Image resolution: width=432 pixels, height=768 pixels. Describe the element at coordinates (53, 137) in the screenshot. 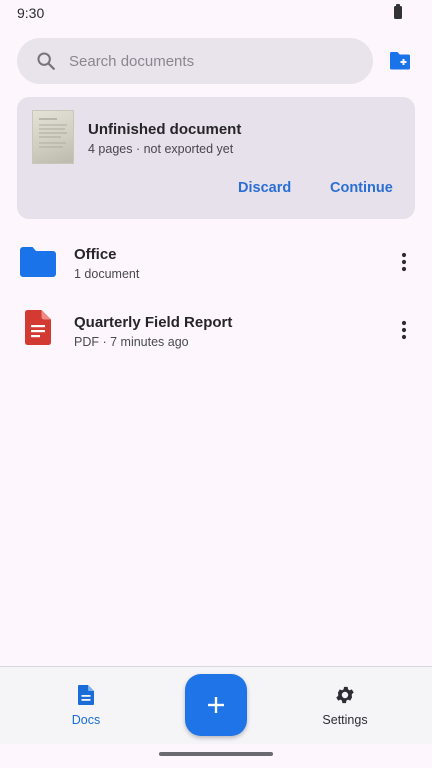

I see `document-thumbnail` at that location.